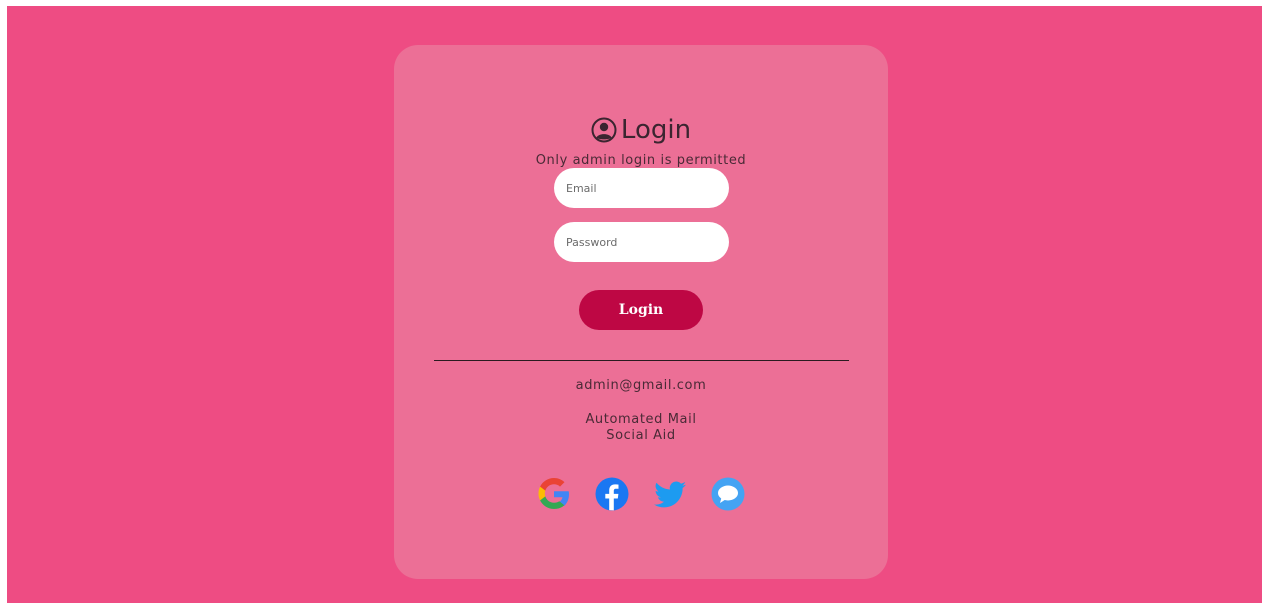 This screenshot has height=603, width=1263. I want to click on messenger-icon, so click(728, 494).